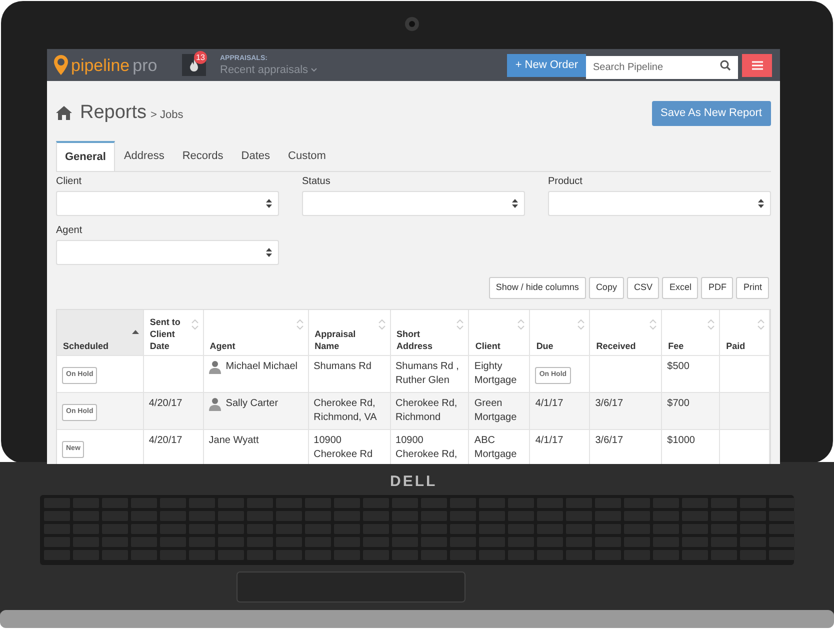  I want to click on column-header: Paid, so click(736, 346).